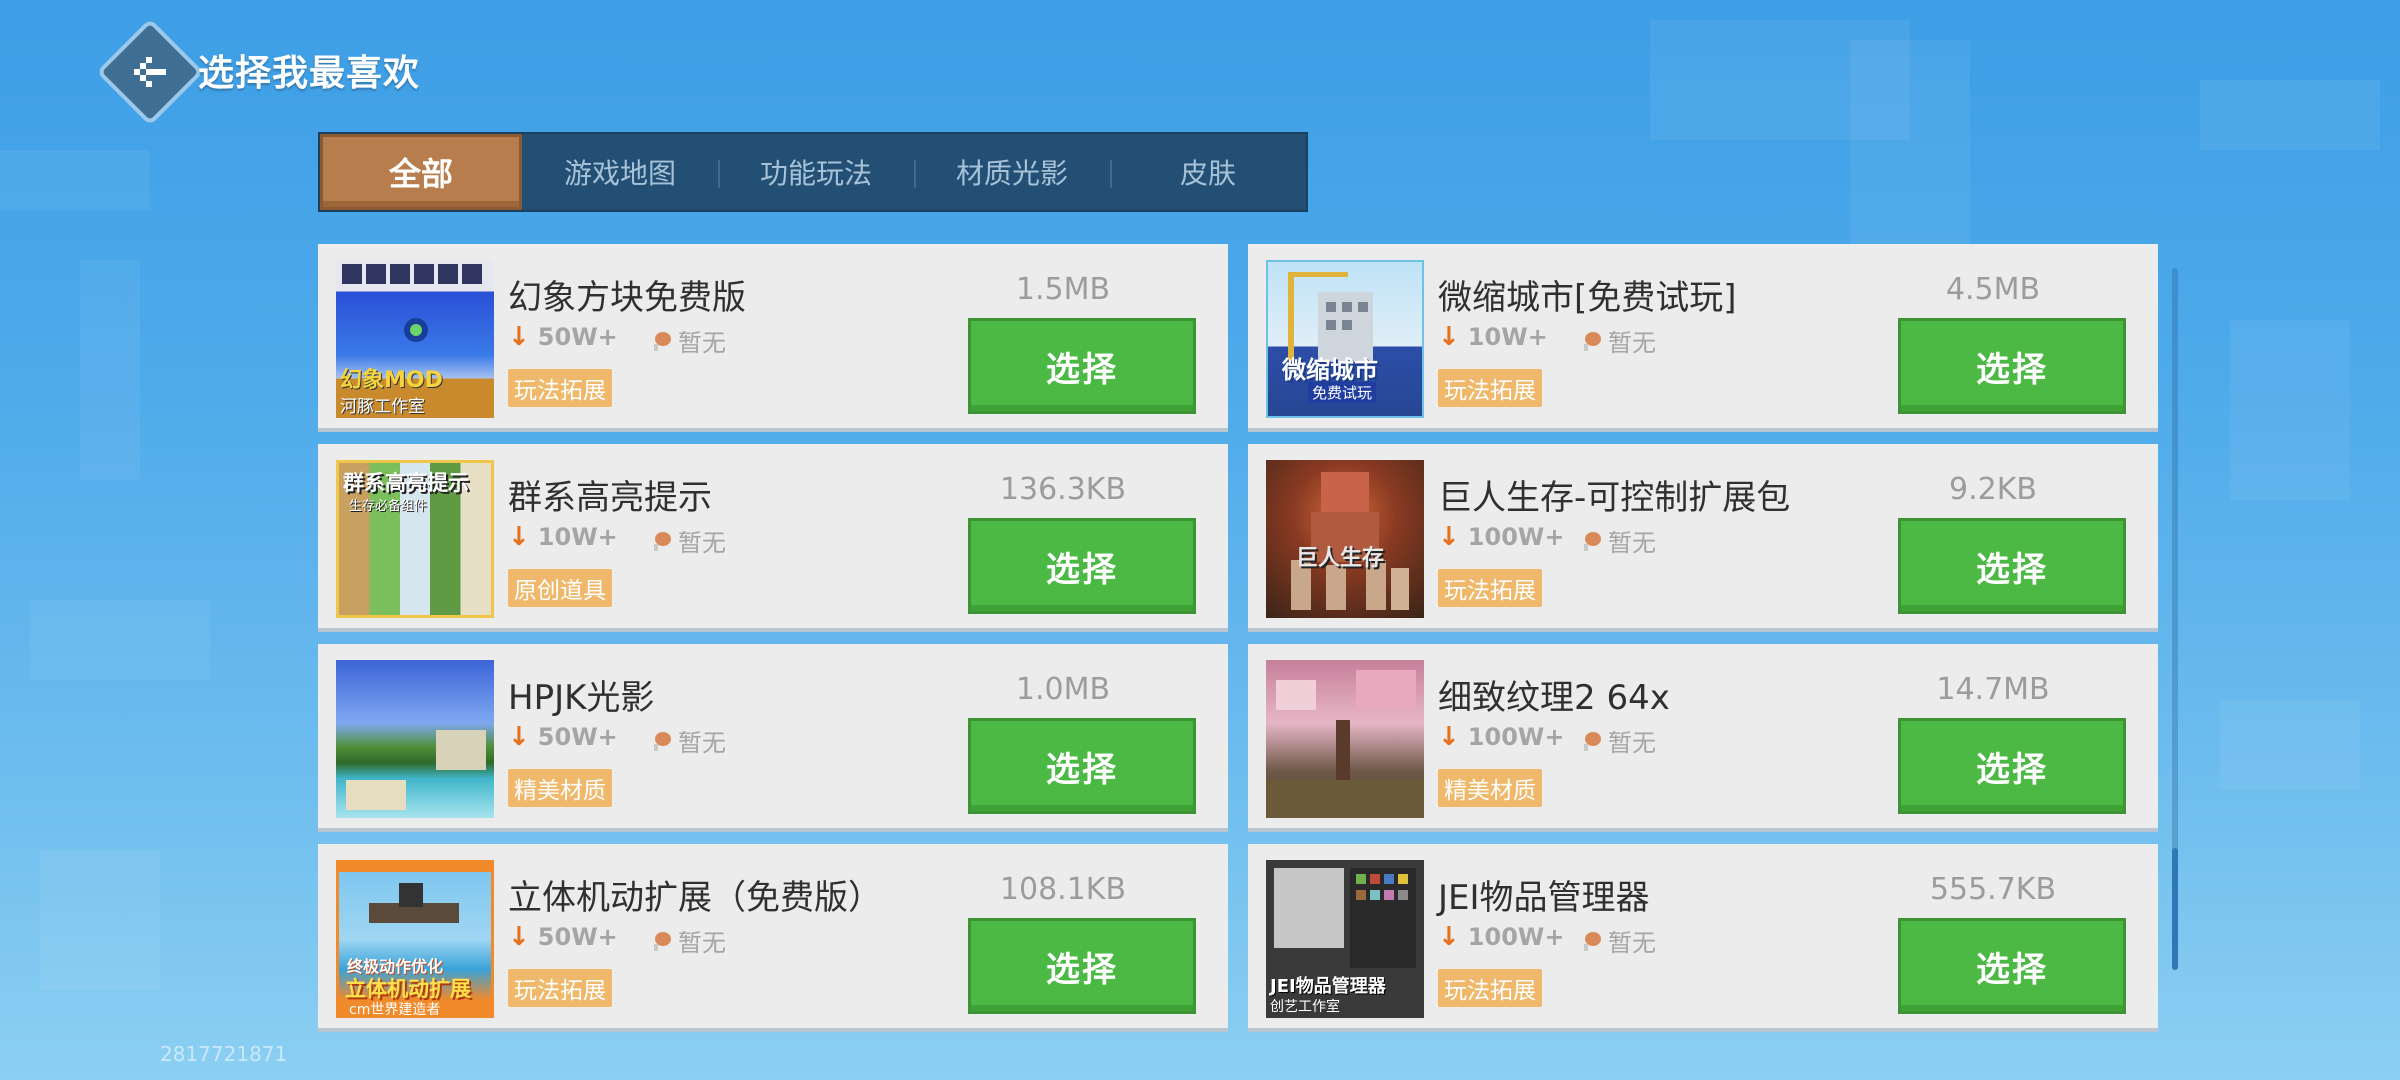  Describe the element at coordinates (1993, 289) in the screenshot. I see `file-size: 4.5MB` at that location.